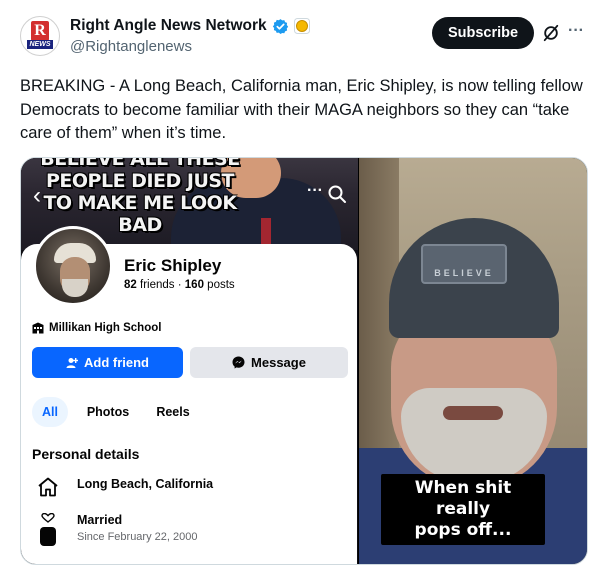 Image resolution: width=601 pixels, height=573 pixels. I want to click on posts-count: 160, so click(194, 285).